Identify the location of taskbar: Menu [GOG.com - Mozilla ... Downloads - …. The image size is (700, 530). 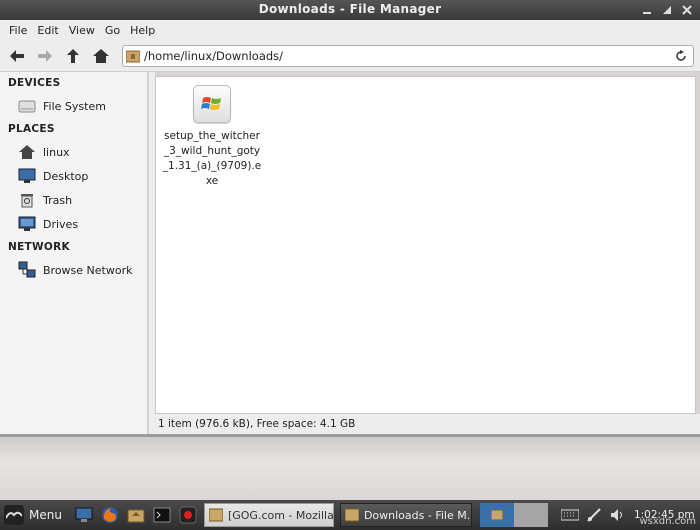
(350, 515).